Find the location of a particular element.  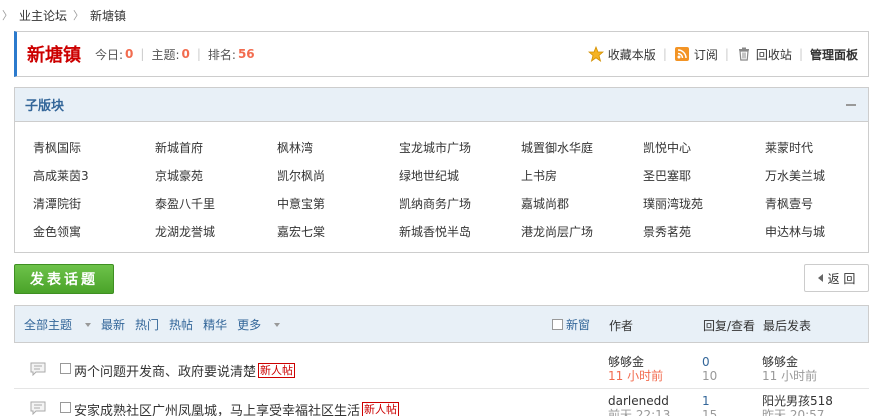

new-window-label: 新窗 is located at coordinates (578, 325).